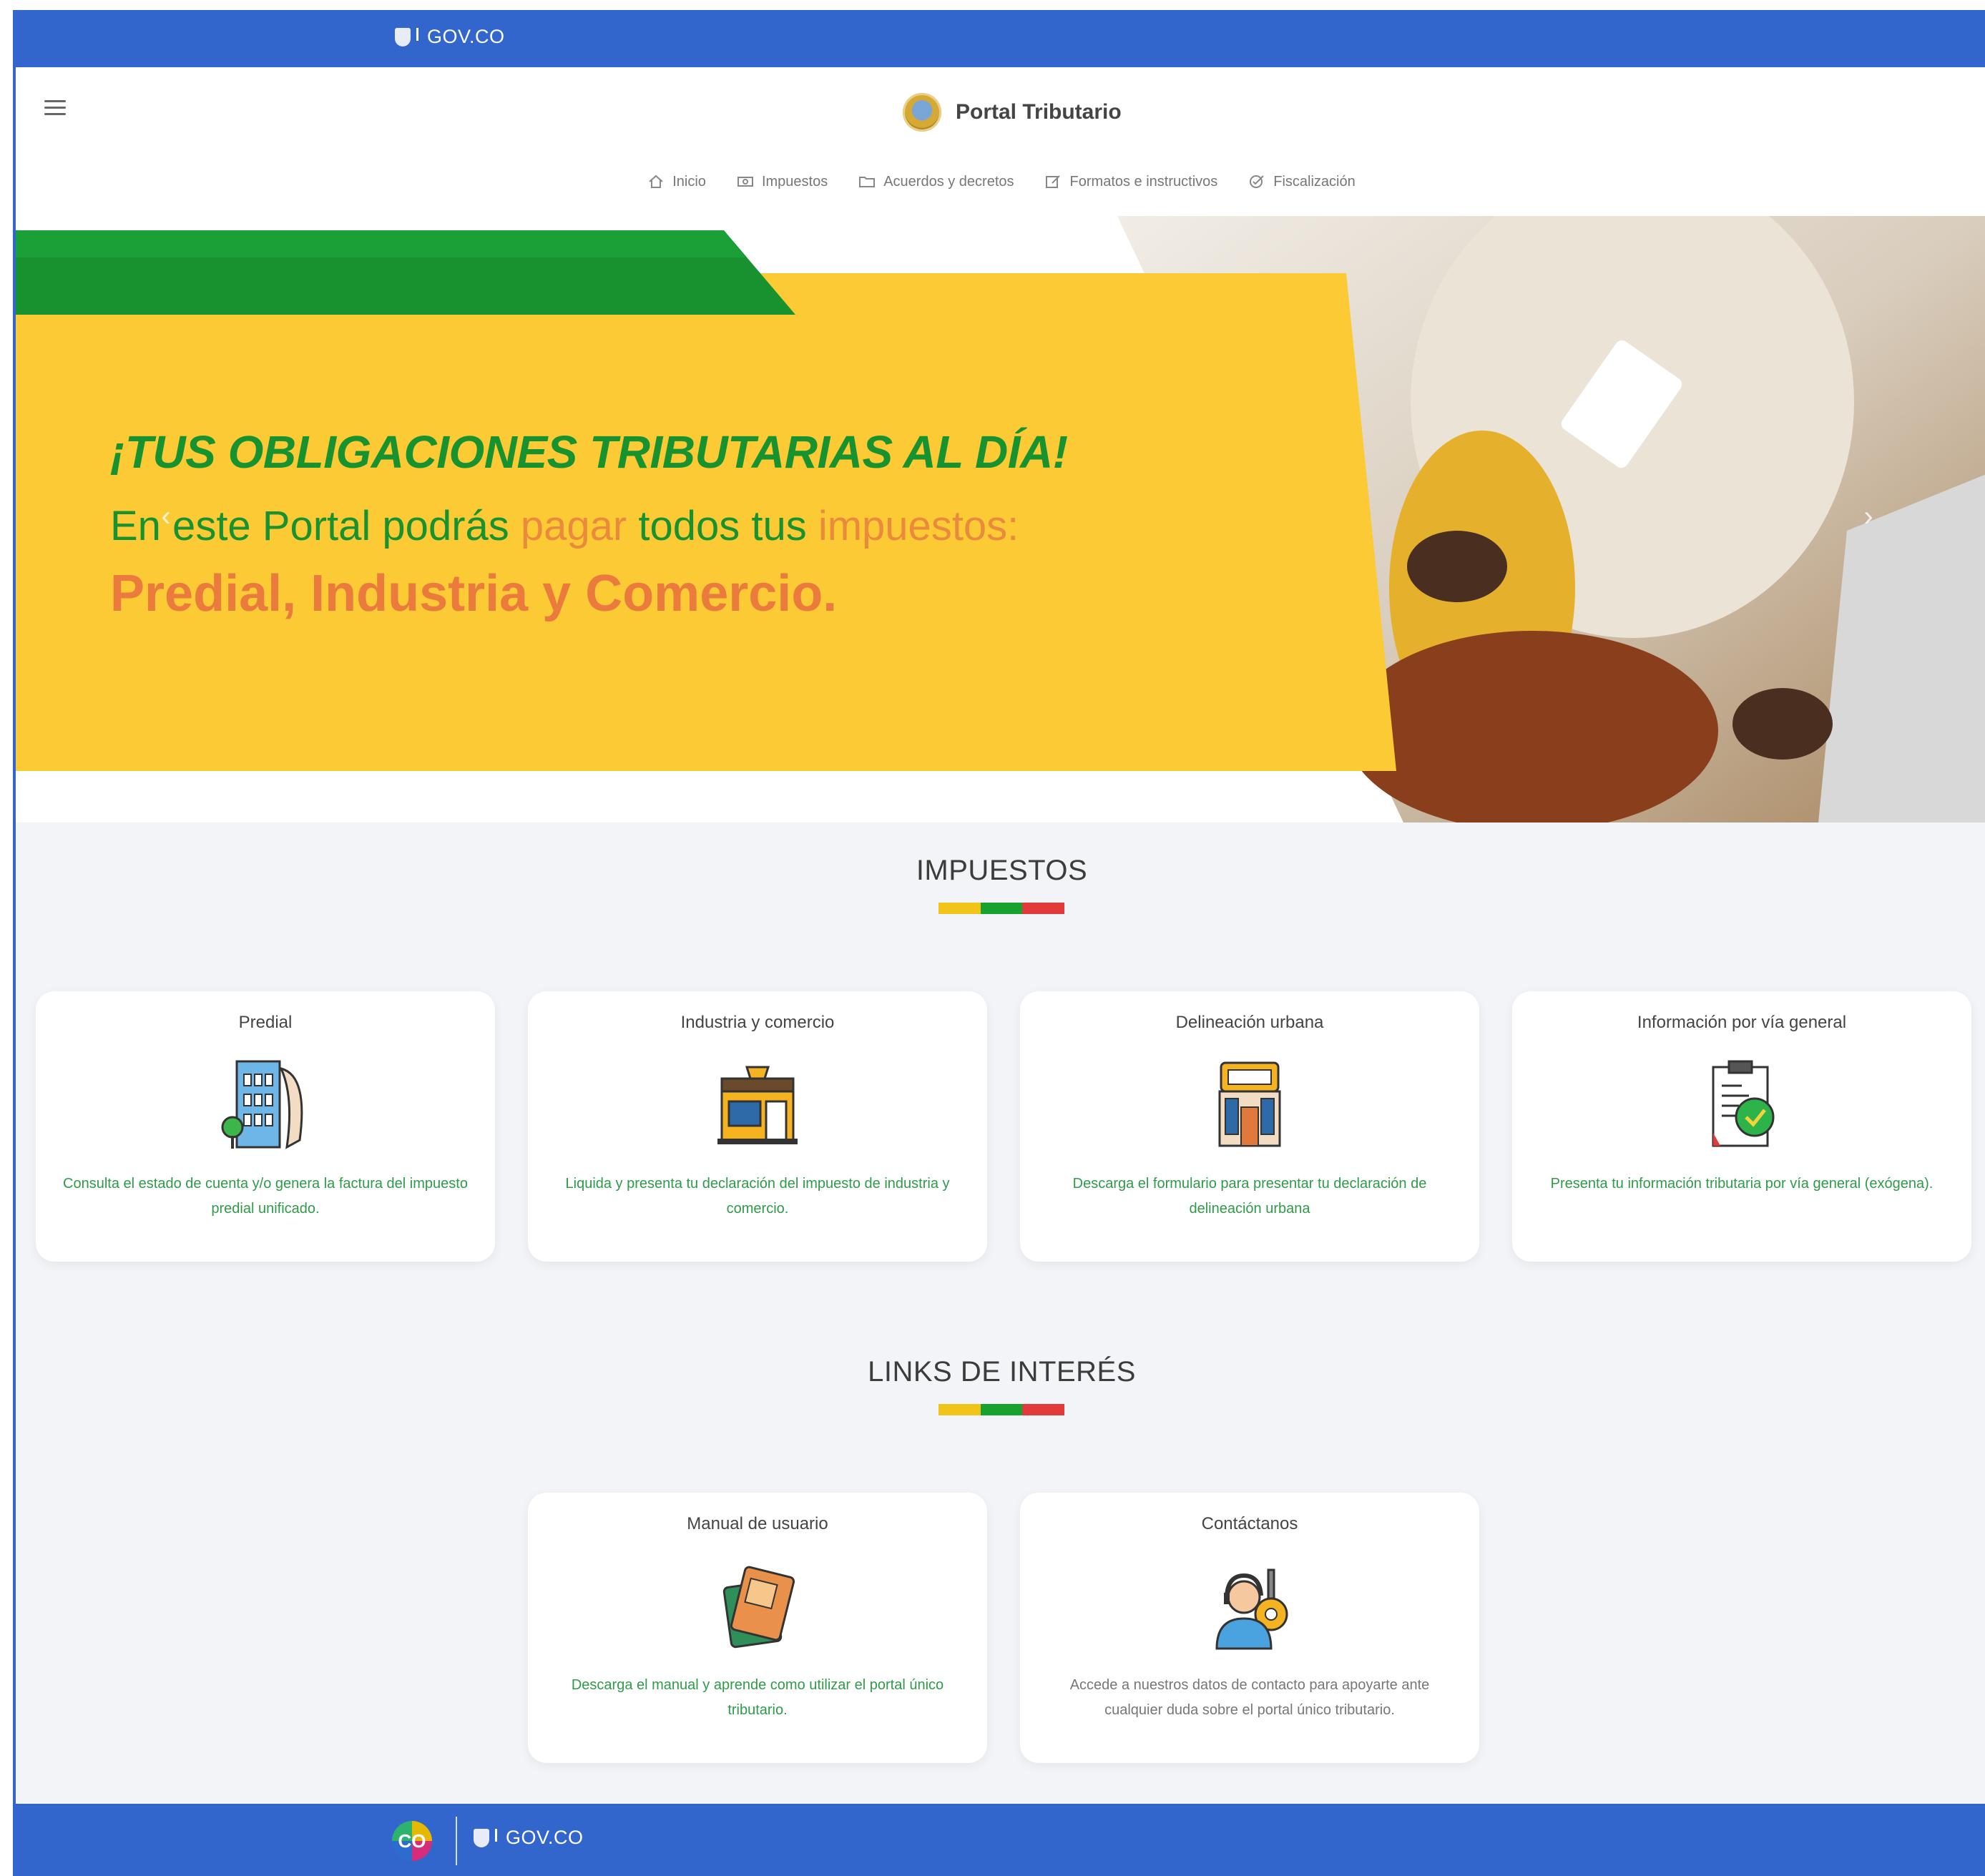  What do you see at coordinates (412, 1841) in the screenshot?
I see `colombia-co-logo: CO` at bounding box center [412, 1841].